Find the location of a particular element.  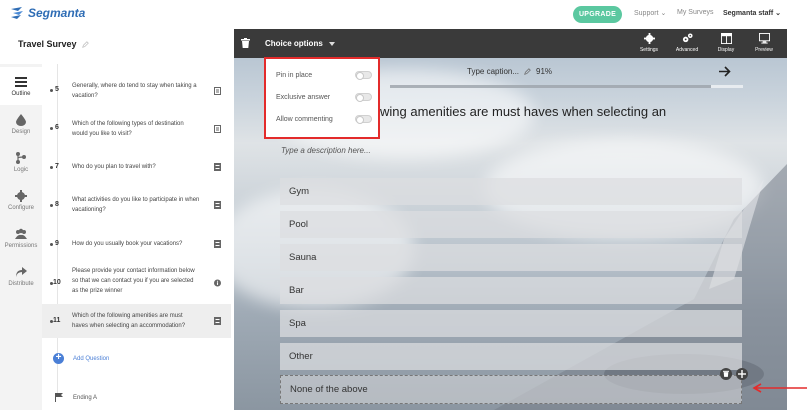

question-text: How do you usually book your vacations? is located at coordinates (127, 244).